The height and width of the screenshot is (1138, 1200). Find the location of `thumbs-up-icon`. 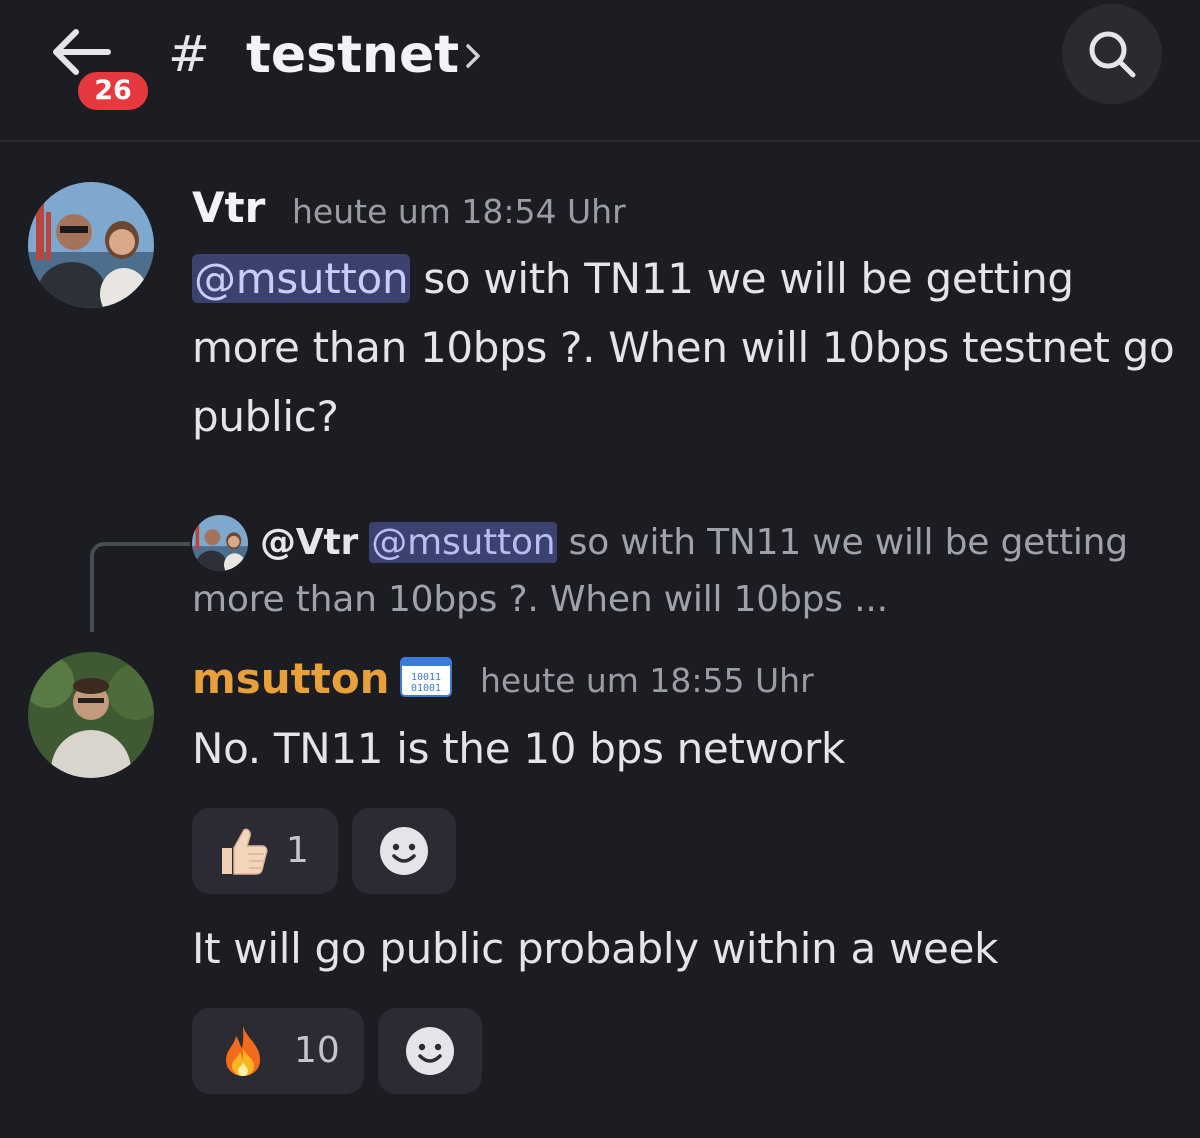

thumbs-up-icon is located at coordinates (245, 851).